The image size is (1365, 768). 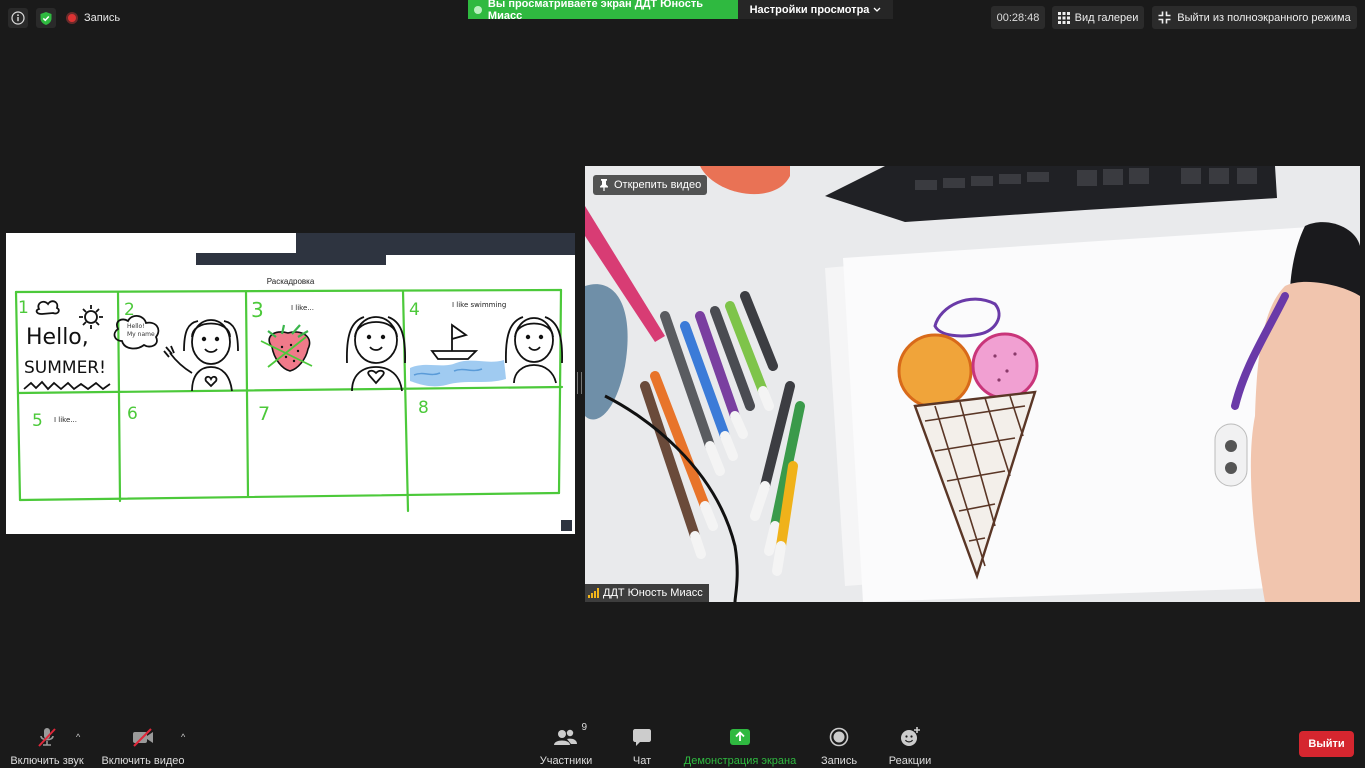 What do you see at coordinates (579, 383) in the screenshot?
I see `split-divider-handle` at bounding box center [579, 383].